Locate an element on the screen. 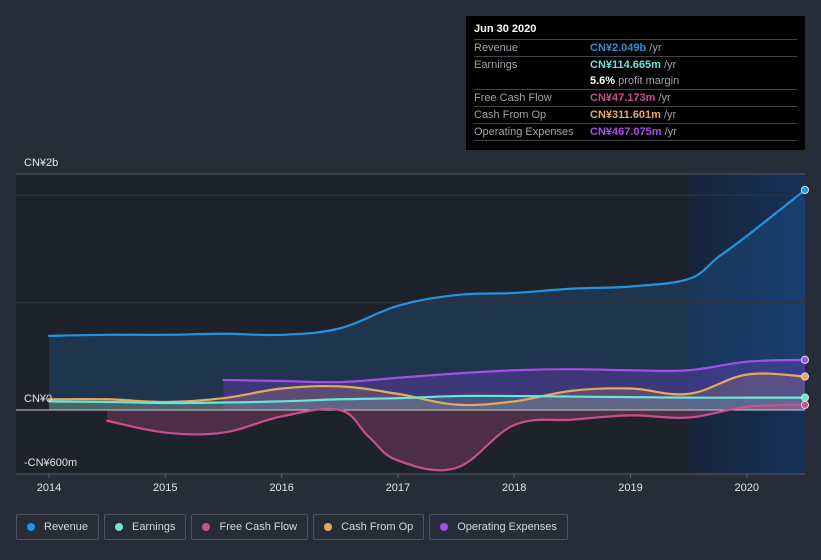 The height and width of the screenshot is (560, 821). x-tick-label: 2015 is located at coordinates (165, 488).